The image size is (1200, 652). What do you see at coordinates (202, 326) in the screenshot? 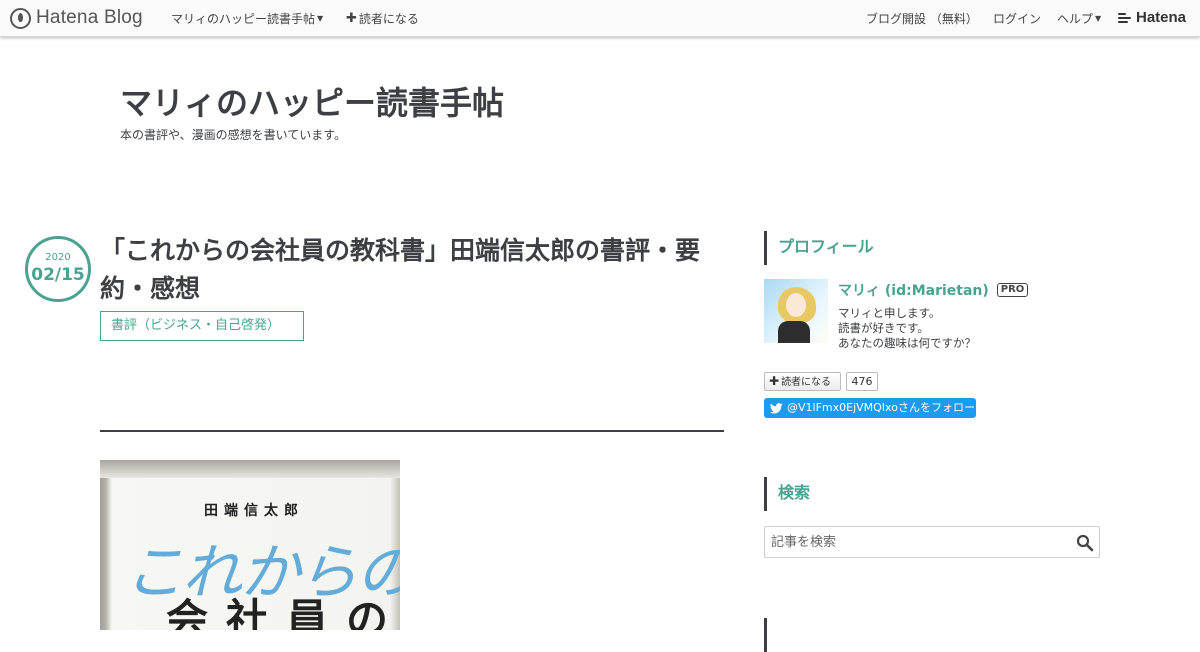
I see `entry-category: 書評（ビジネス・自己啓発）` at bounding box center [202, 326].